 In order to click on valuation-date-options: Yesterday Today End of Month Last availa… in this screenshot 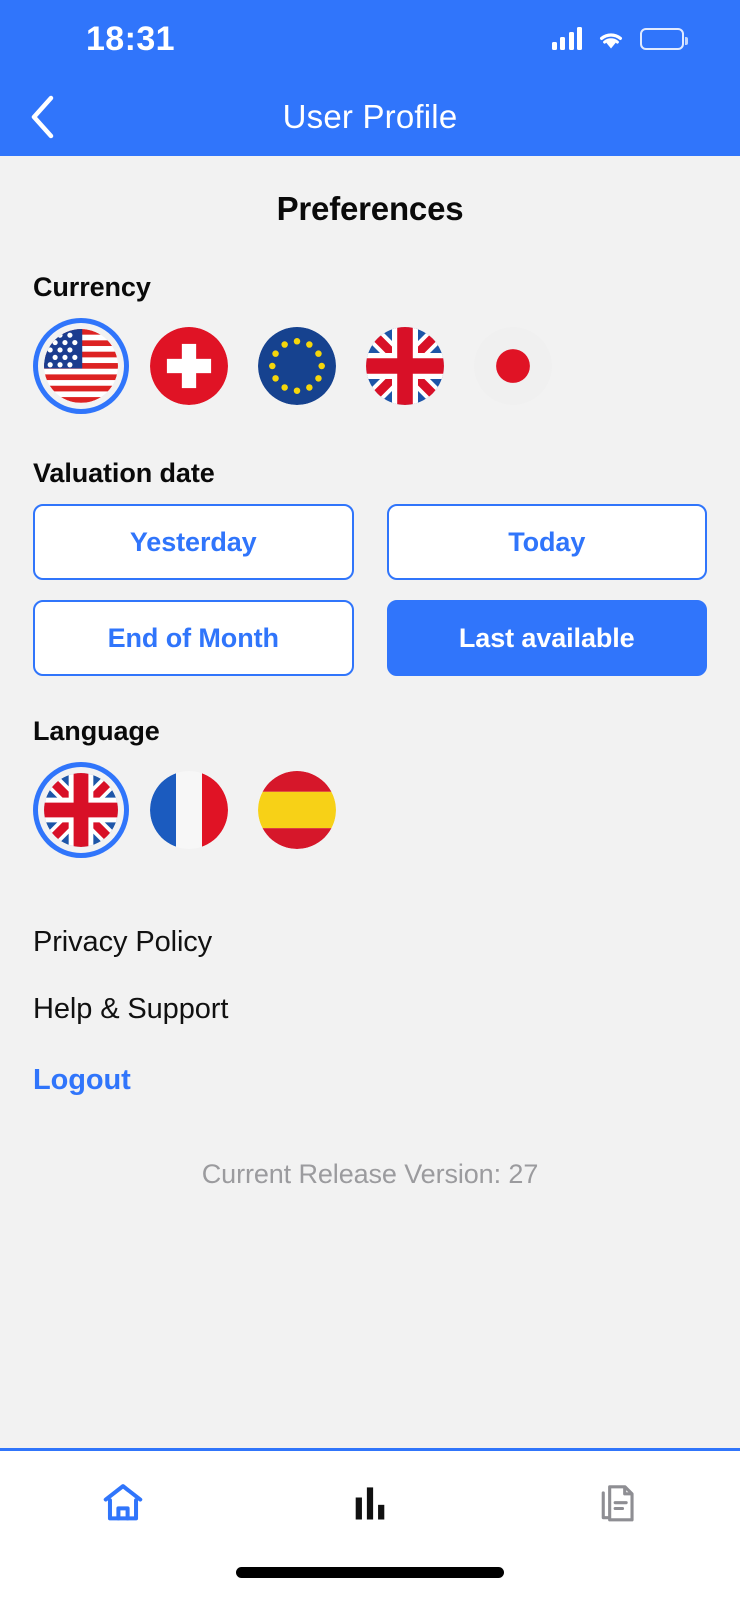, I will do `click(370, 590)`.